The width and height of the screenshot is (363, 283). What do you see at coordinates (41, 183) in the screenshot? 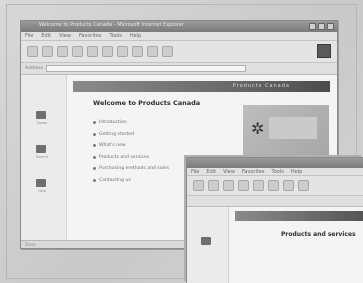
I see `help-nav-icon` at bounding box center [41, 183].